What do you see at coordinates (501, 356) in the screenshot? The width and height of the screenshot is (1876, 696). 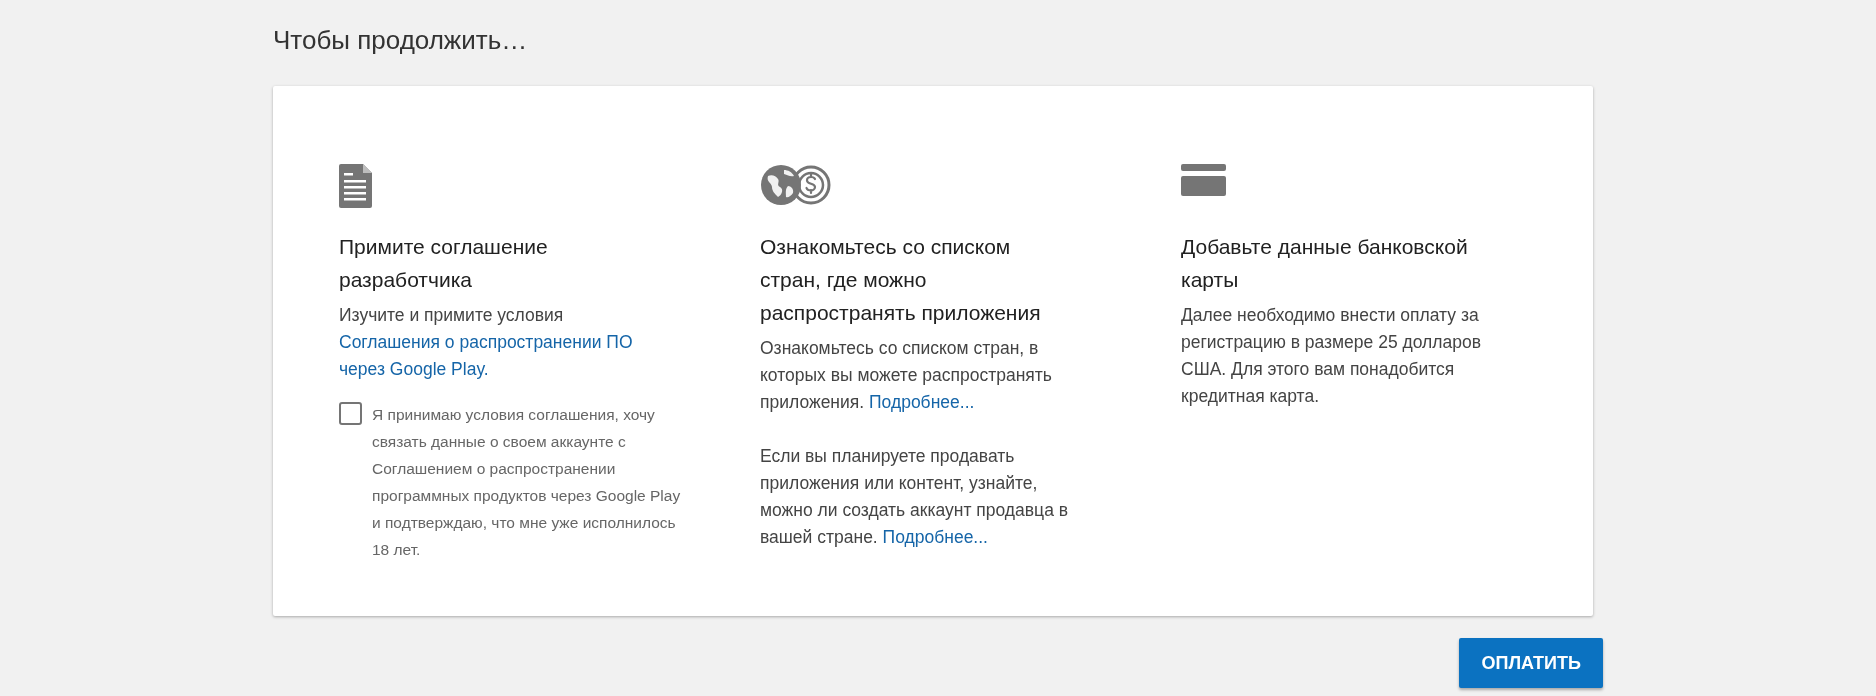 I see `link: Соглашения о распространении ПО через Google Play.` at bounding box center [501, 356].